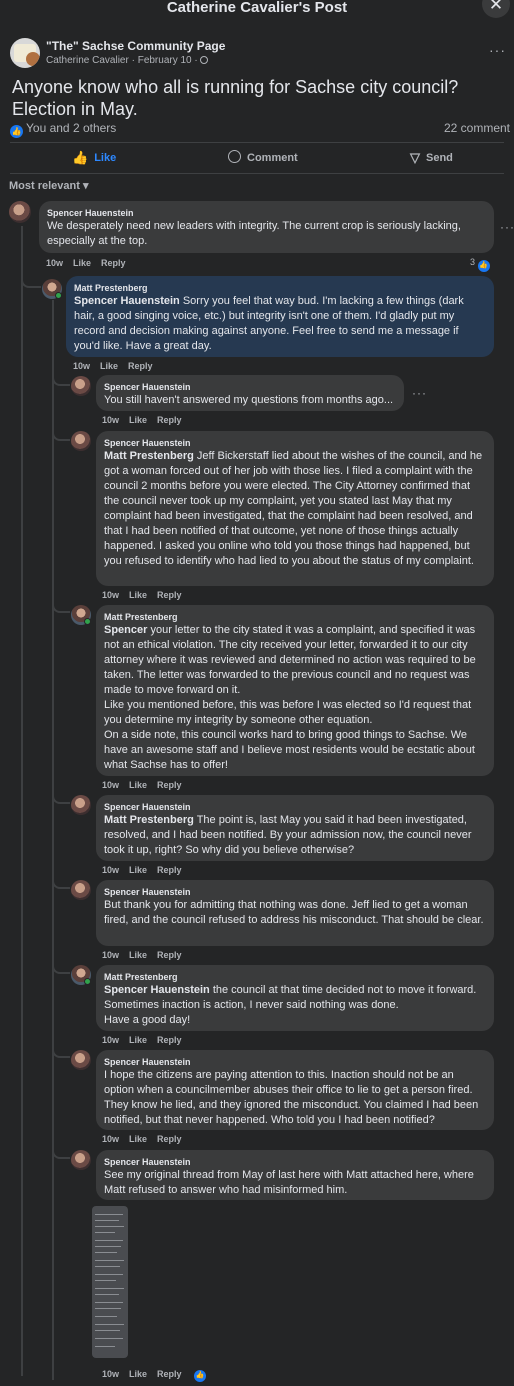 This screenshot has width=514, height=1386. I want to click on reactions-summary: 👍 You and 2 others, so click(63, 129).